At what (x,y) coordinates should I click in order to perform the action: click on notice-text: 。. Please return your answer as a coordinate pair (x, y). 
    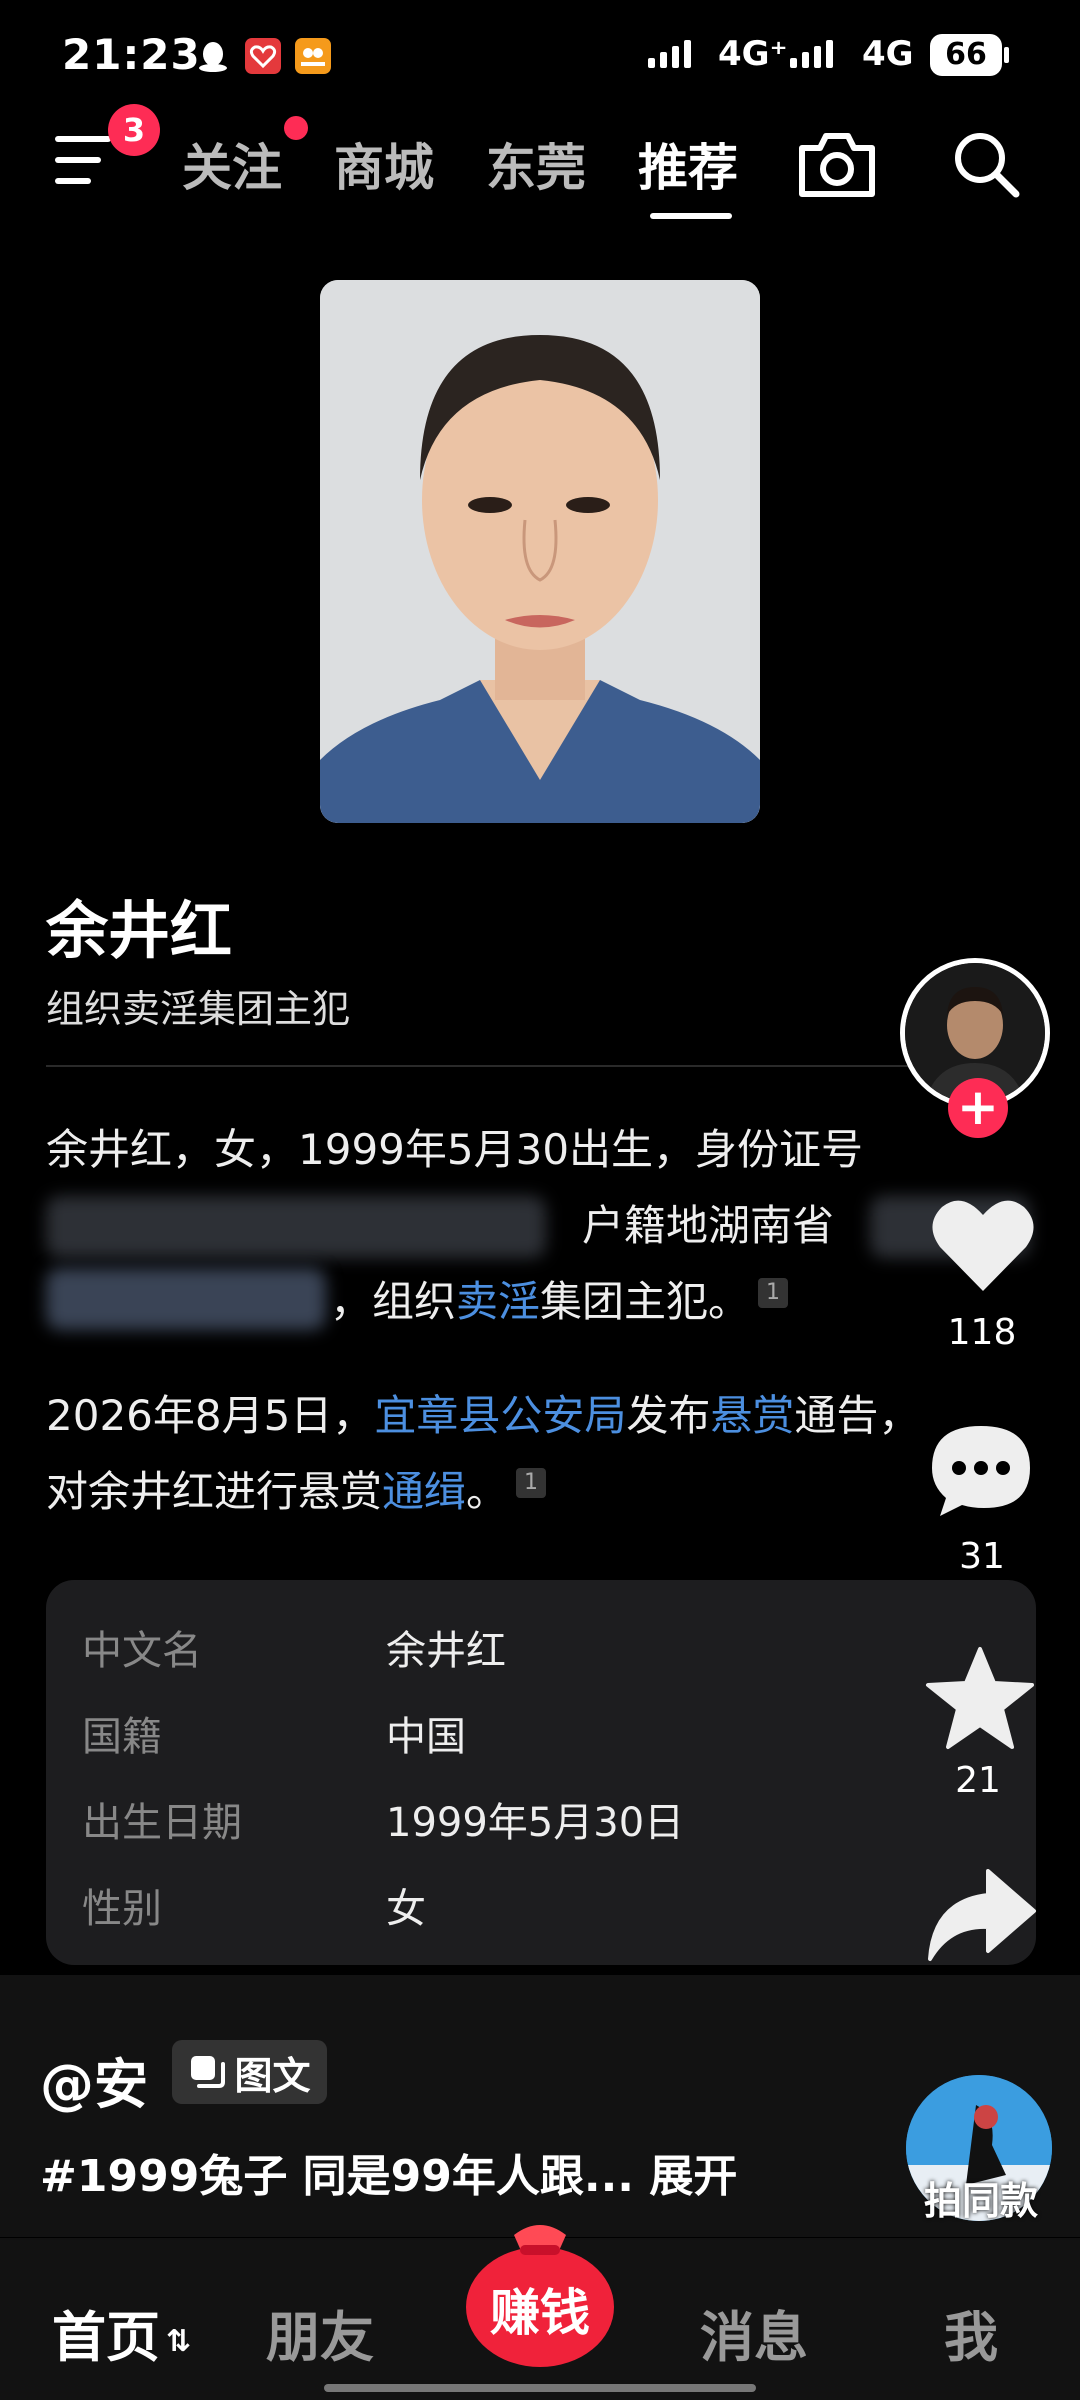
    Looking at the image, I should click on (487, 1491).